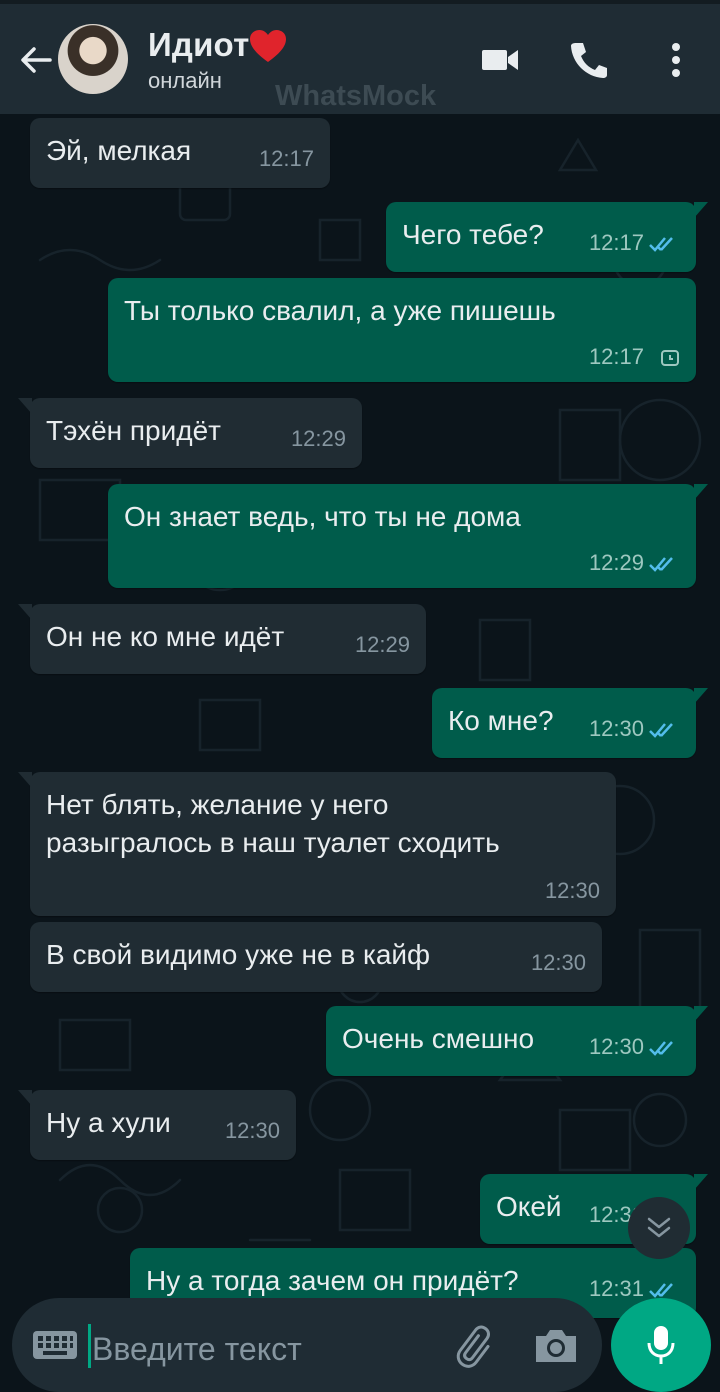 The height and width of the screenshot is (1392, 720). I want to click on attach-icon, so click(477, 1347).